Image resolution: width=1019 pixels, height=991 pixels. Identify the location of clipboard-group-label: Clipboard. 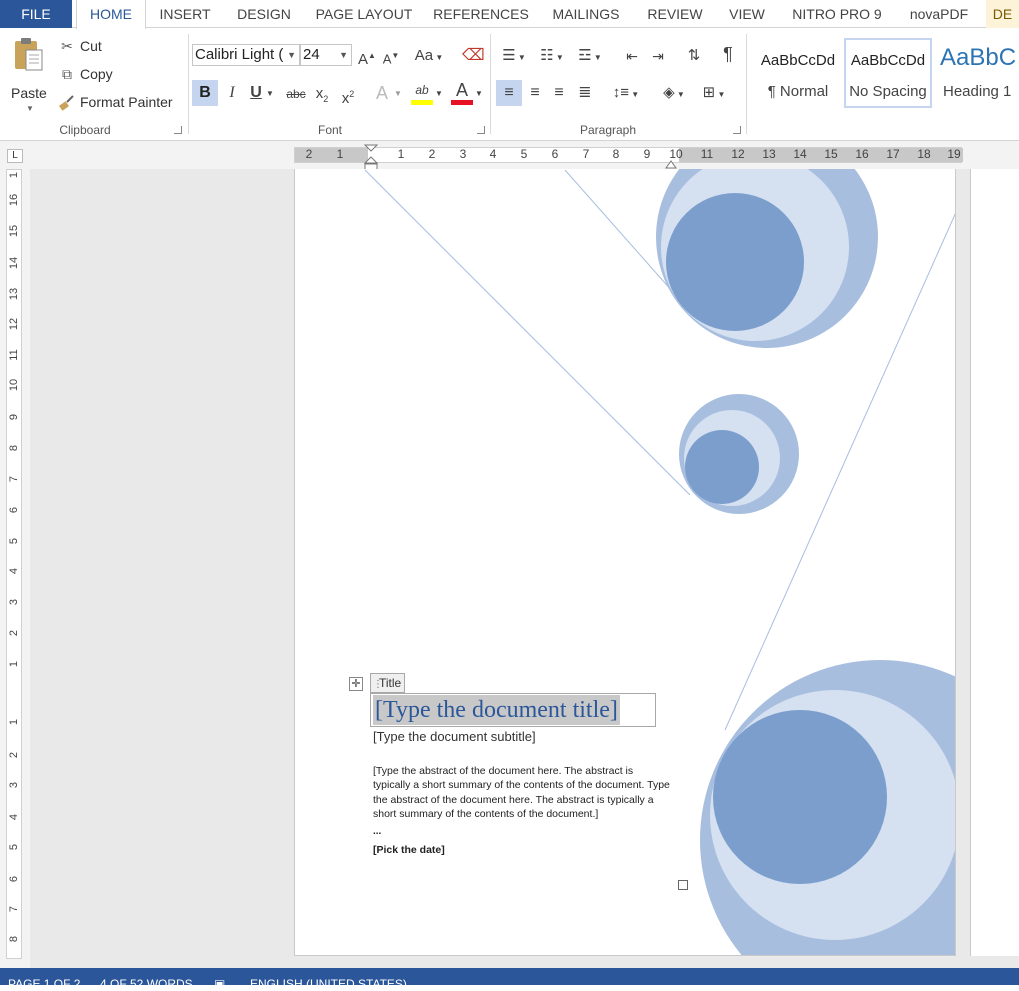
(85, 130).